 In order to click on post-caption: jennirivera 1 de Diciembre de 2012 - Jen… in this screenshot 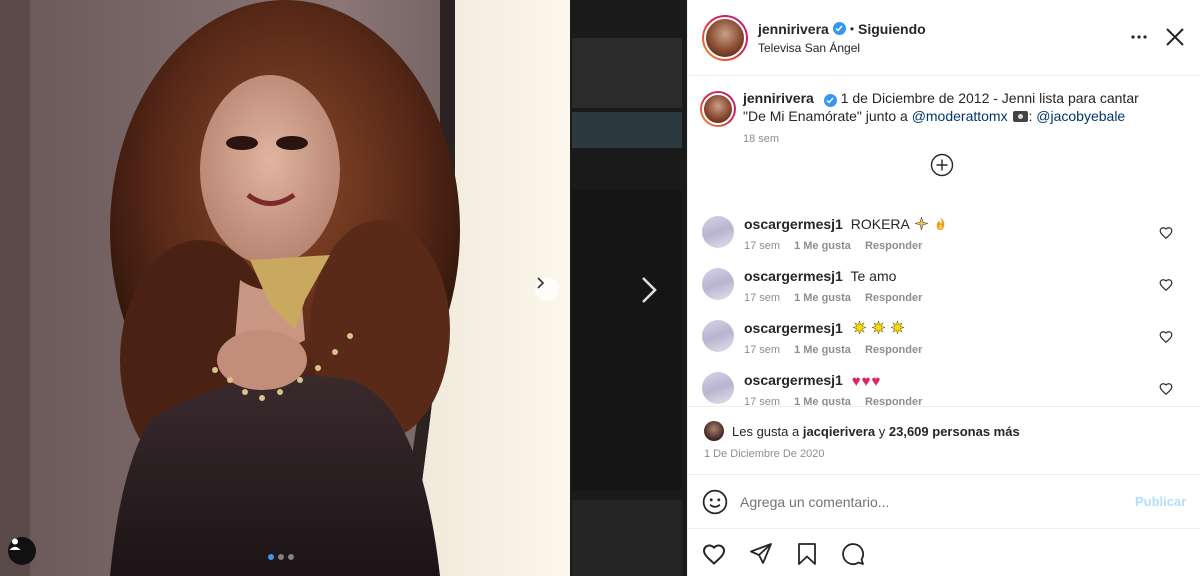, I will do `click(930, 117)`.